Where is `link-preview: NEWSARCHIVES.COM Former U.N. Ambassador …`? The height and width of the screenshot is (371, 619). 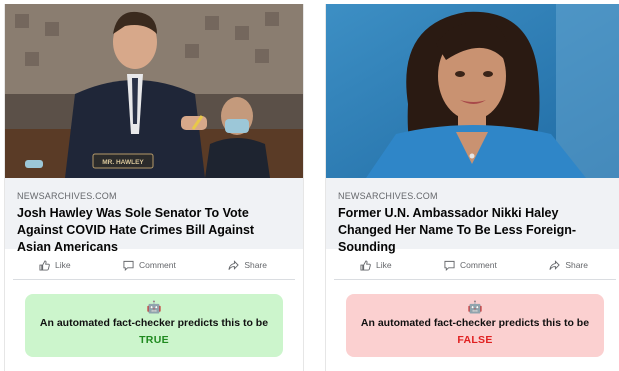 link-preview: NEWSARCHIVES.COM Former U.N. Ambassador … is located at coordinates (472, 216).